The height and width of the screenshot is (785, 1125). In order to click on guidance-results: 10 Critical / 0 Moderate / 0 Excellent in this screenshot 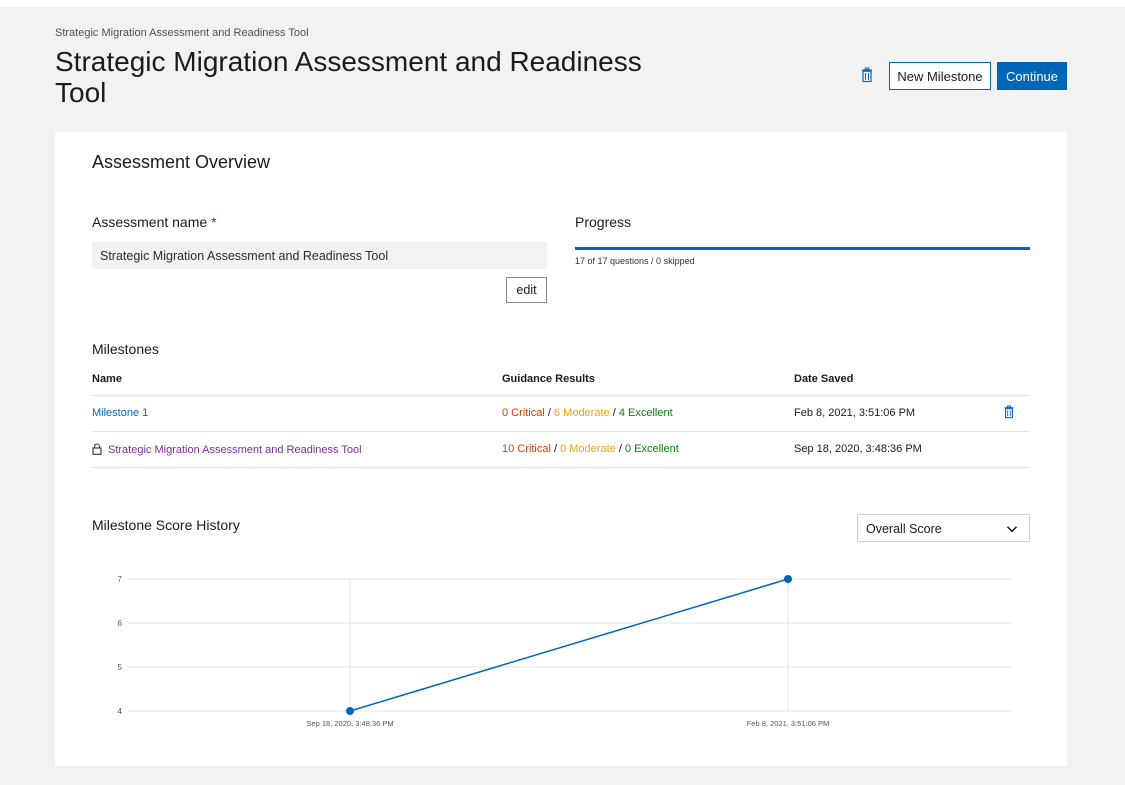, I will do `click(590, 449)`.